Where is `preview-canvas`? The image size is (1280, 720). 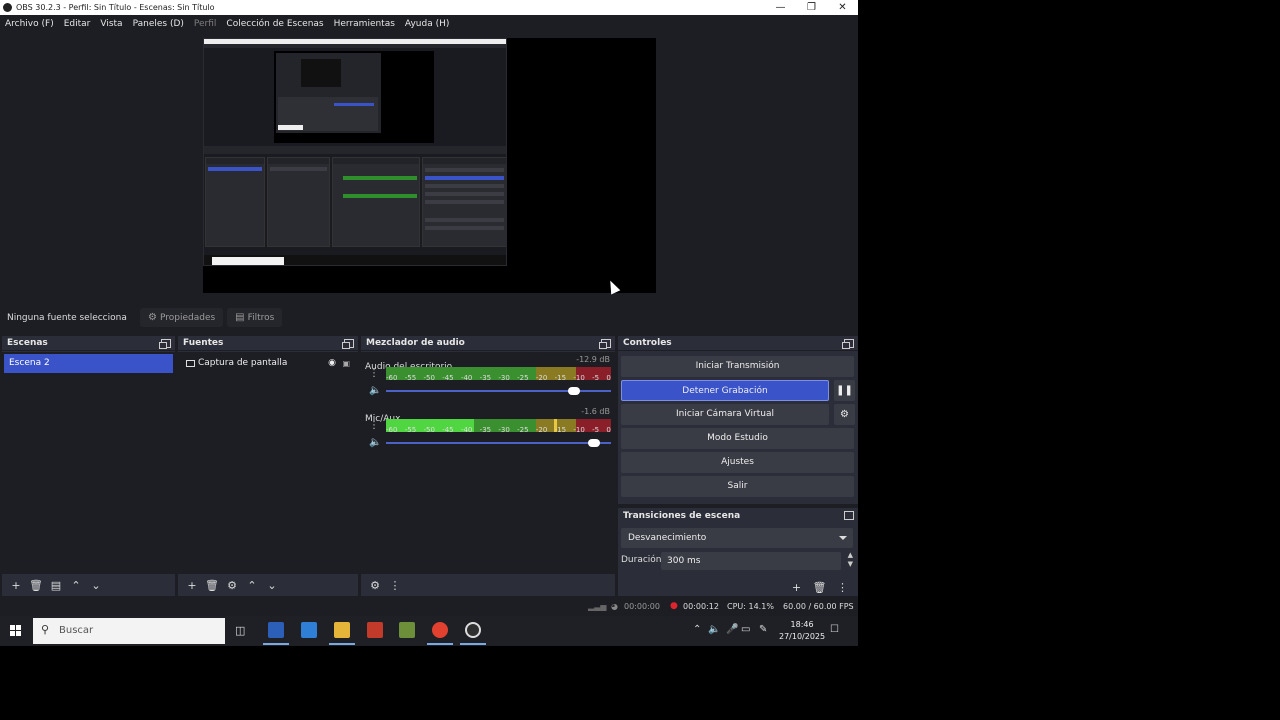 preview-canvas is located at coordinates (429, 165).